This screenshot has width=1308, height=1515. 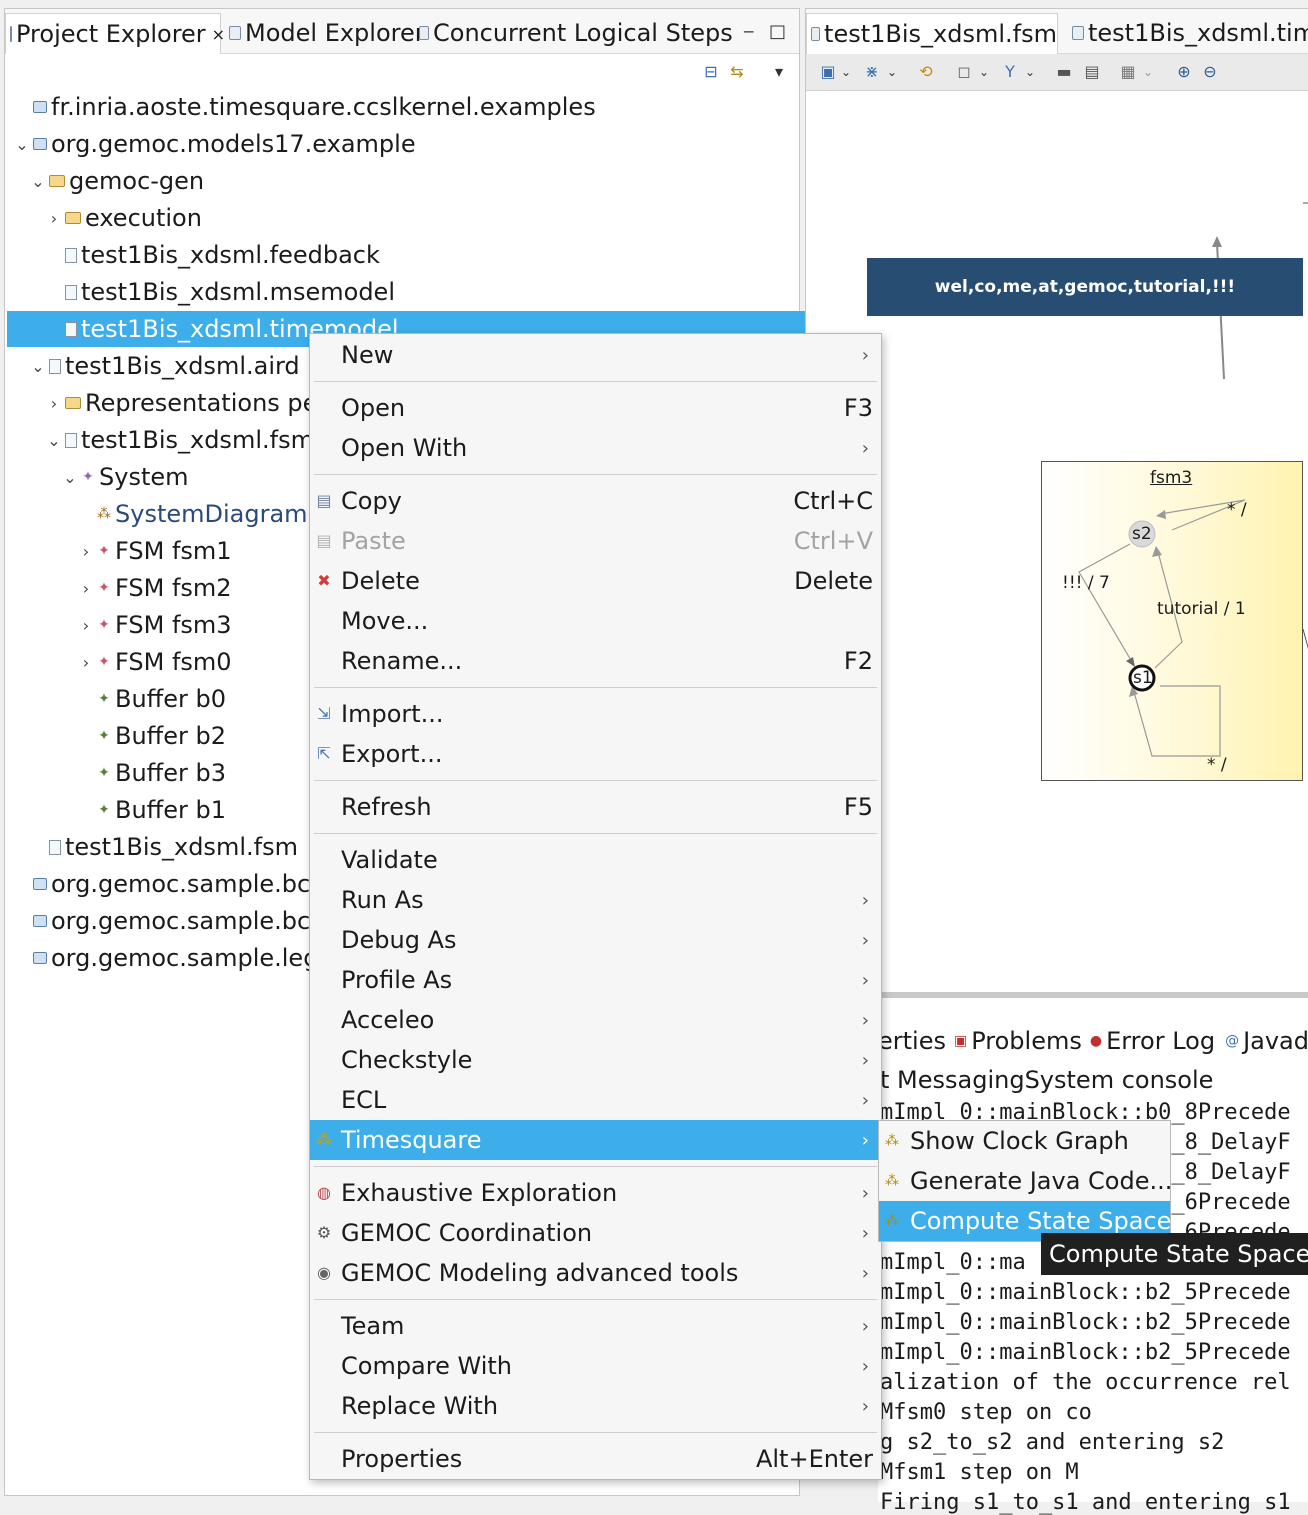 I want to click on tree-item: › execution, so click(x=423, y=218).